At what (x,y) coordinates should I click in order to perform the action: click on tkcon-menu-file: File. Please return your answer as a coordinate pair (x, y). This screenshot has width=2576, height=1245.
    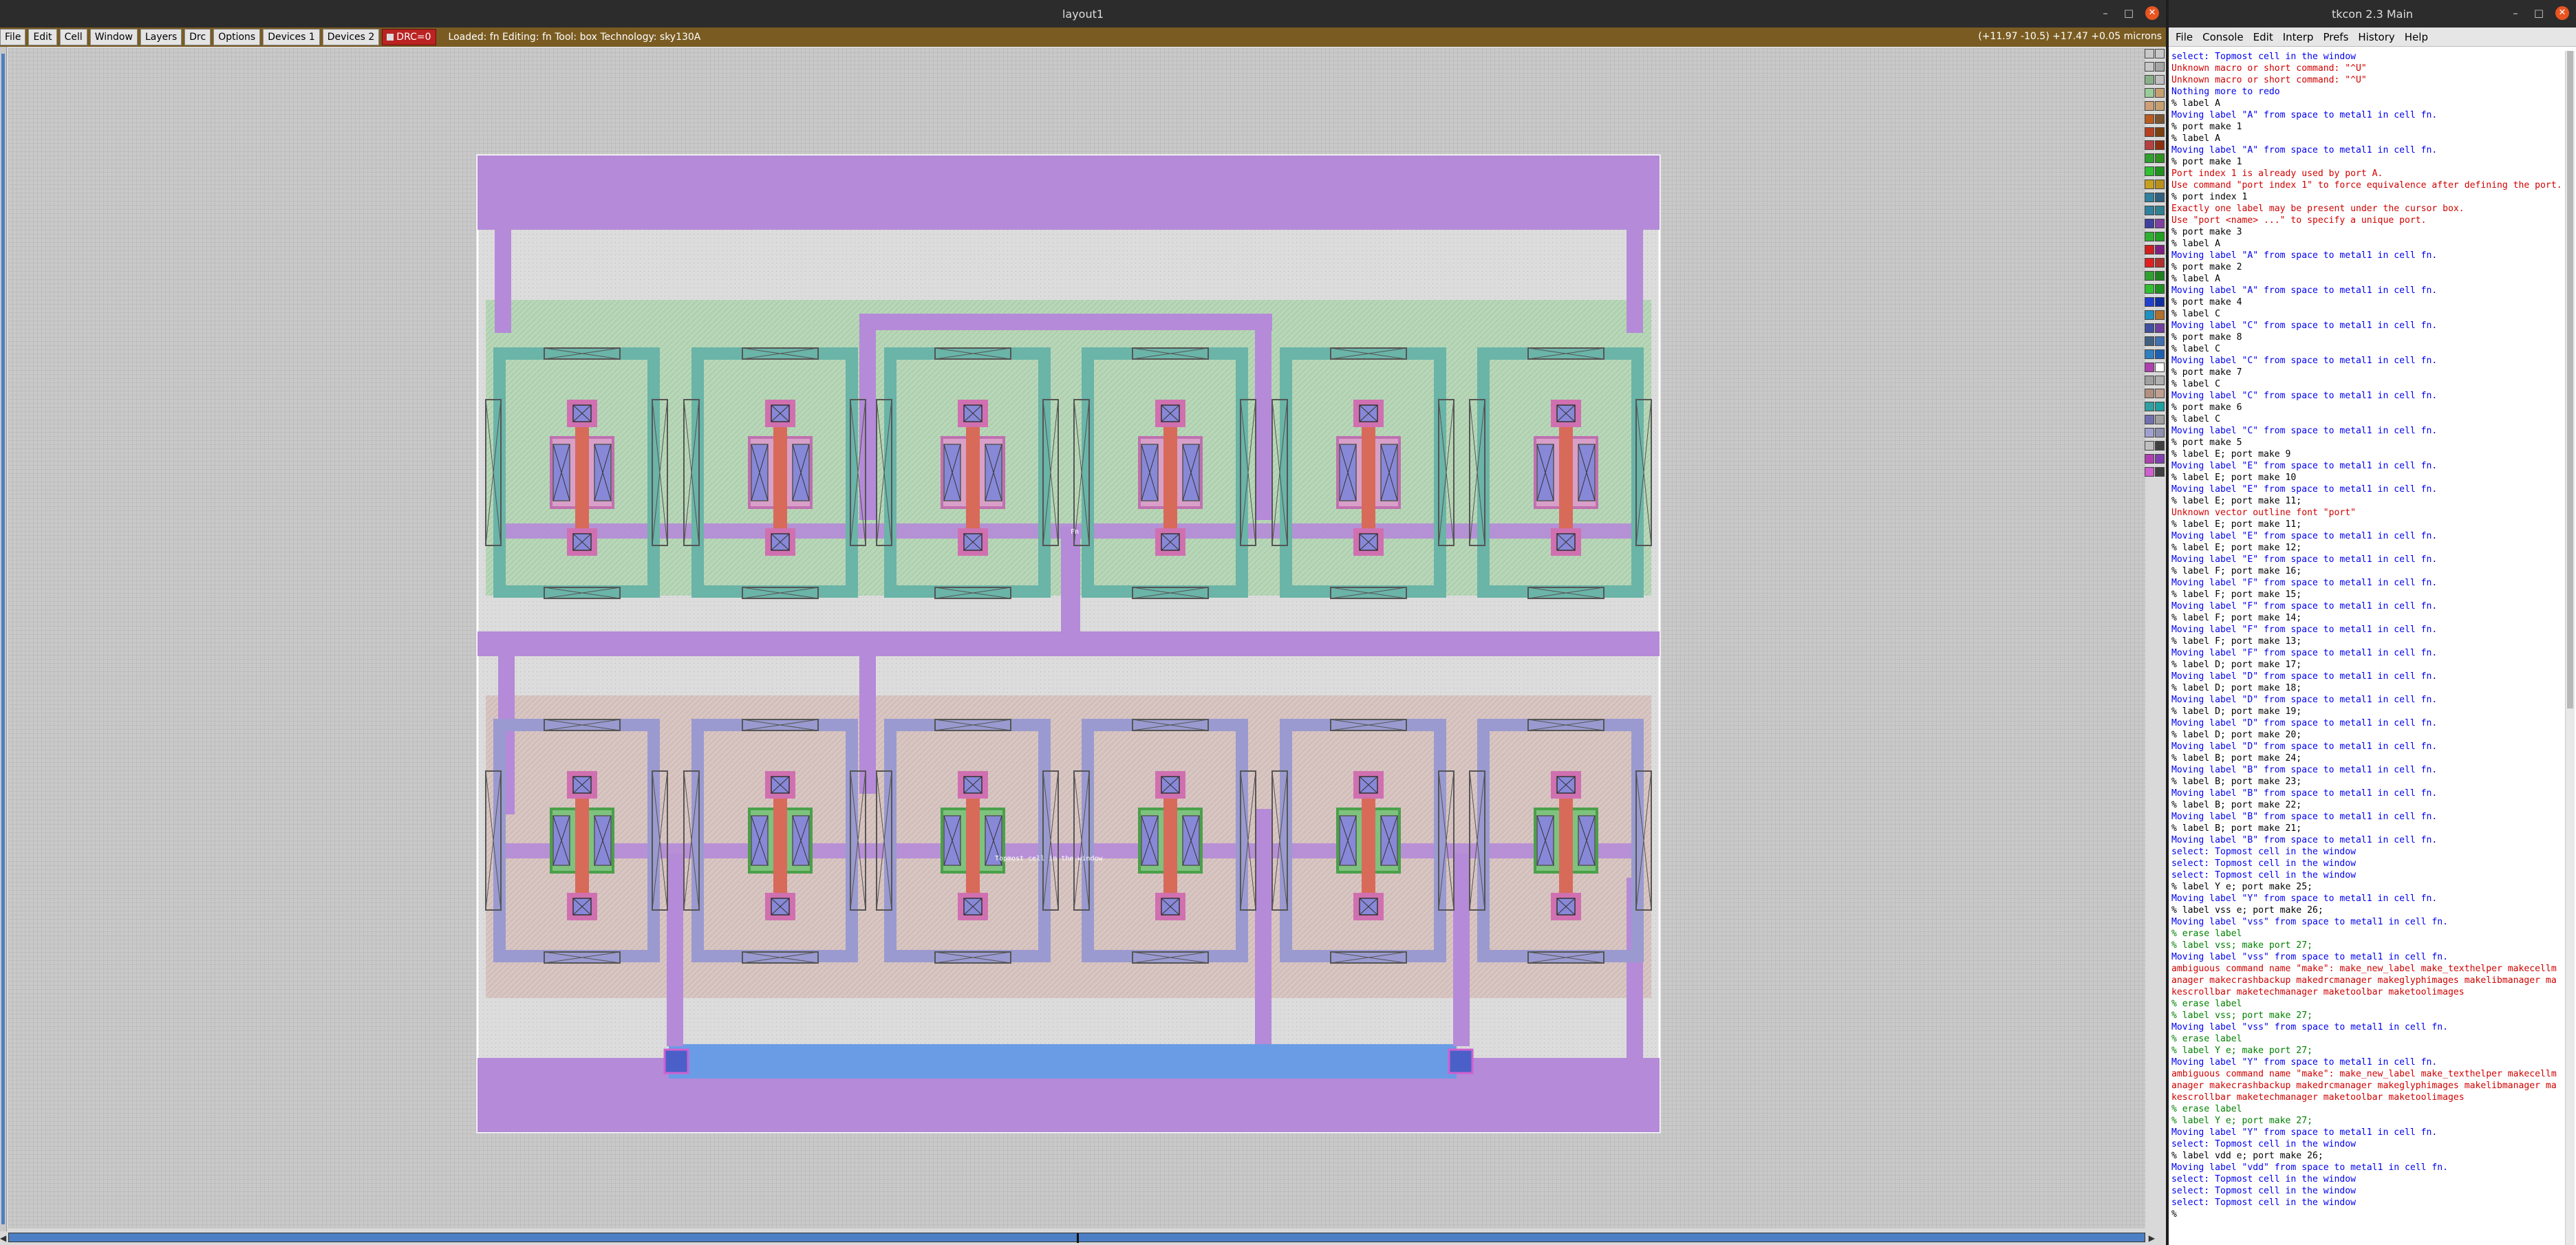
    Looking at the image, I should click on (2184, 37).